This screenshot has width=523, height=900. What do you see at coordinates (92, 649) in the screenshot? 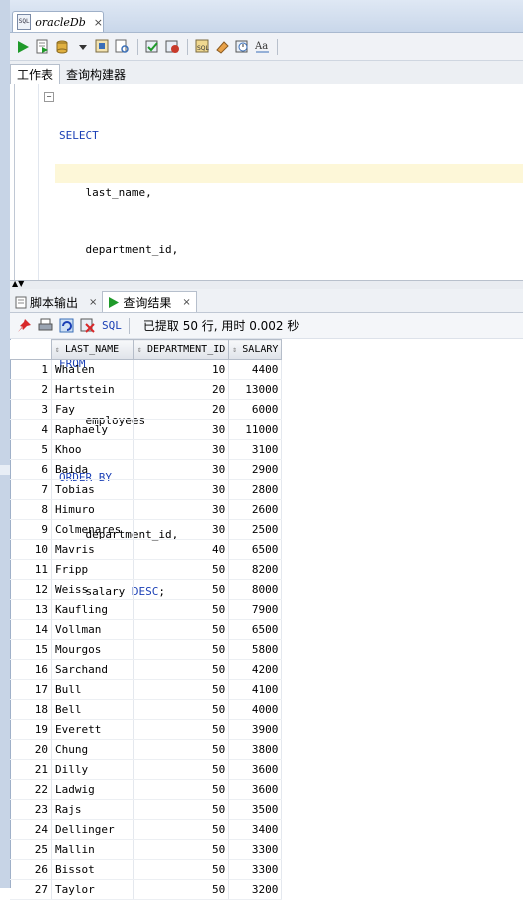
I see `cell-last-name: Mourgos` at bounding box center [92, 649].